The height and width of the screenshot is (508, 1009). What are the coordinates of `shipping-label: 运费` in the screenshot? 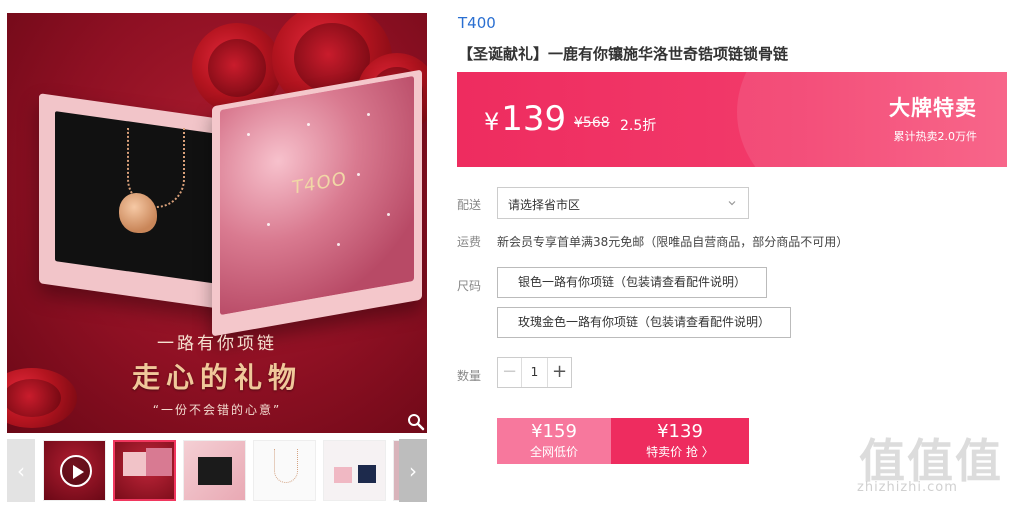 It's located at (469, 242).